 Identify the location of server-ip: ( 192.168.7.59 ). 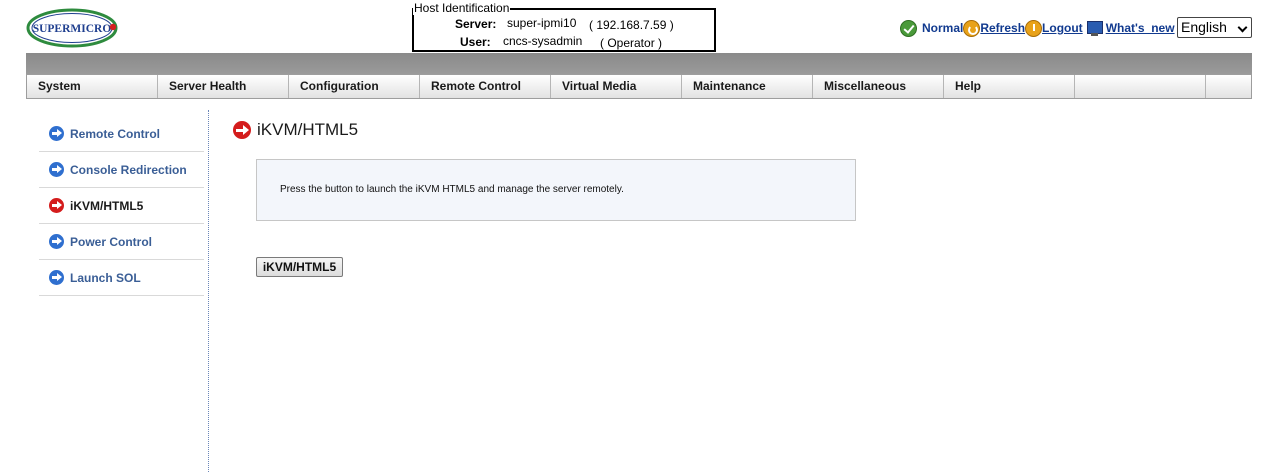
(631, 25).